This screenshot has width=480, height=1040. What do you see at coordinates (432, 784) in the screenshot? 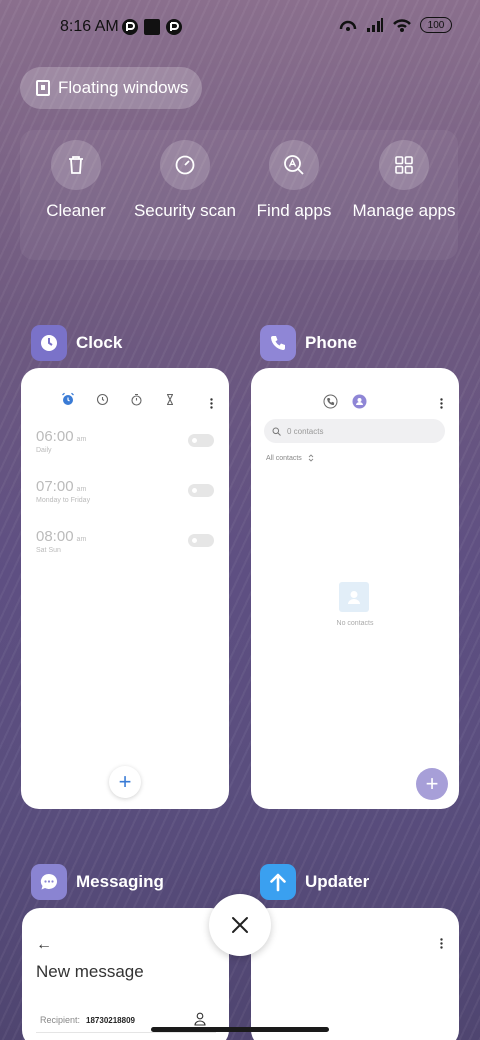
I see `add-contact-button: +` at bounding box center [432, 784].